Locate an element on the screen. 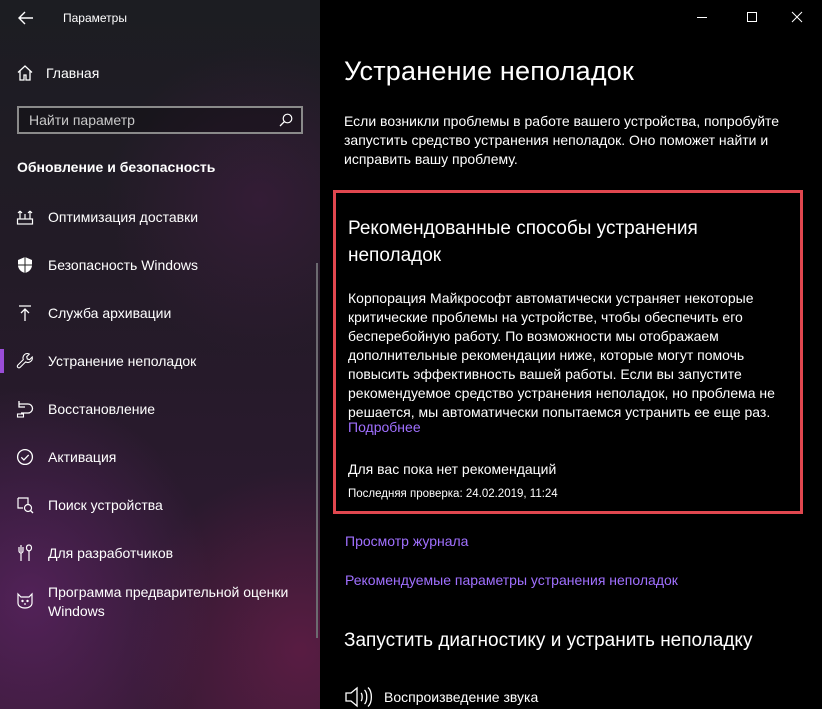 This screenshot has width=822, height=709. sidebar-item-label: Восстановление is located at coordinates (102, 408).